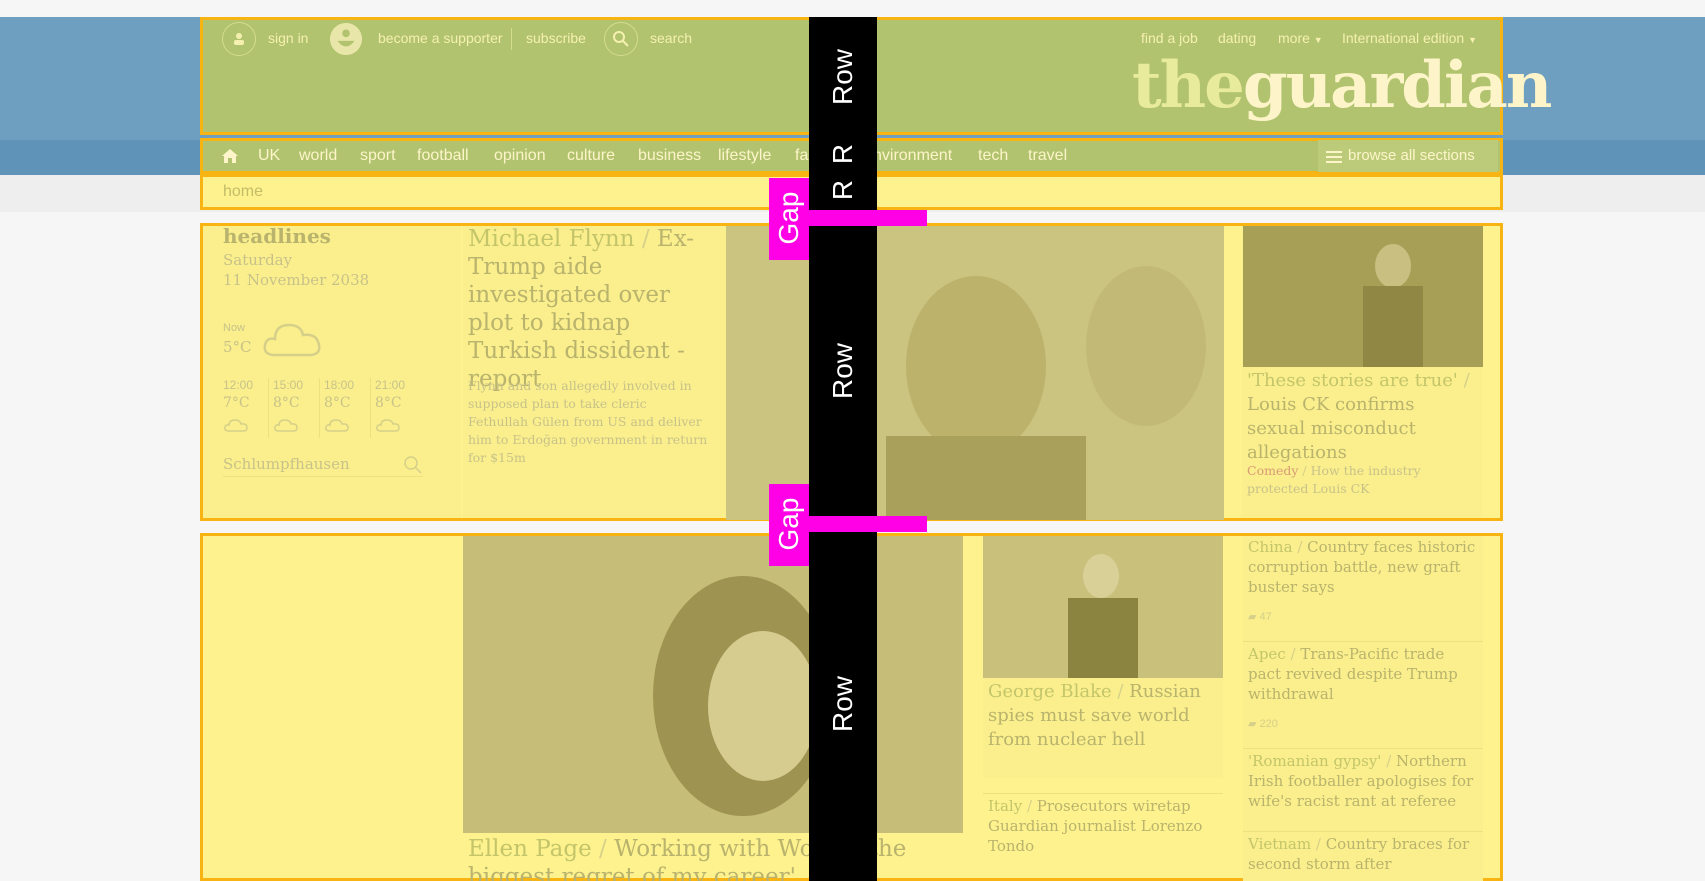 The height and width of the screenshot is (881, 1705). I want to click on list-kicker: Vietnam, so click(1280, 844).